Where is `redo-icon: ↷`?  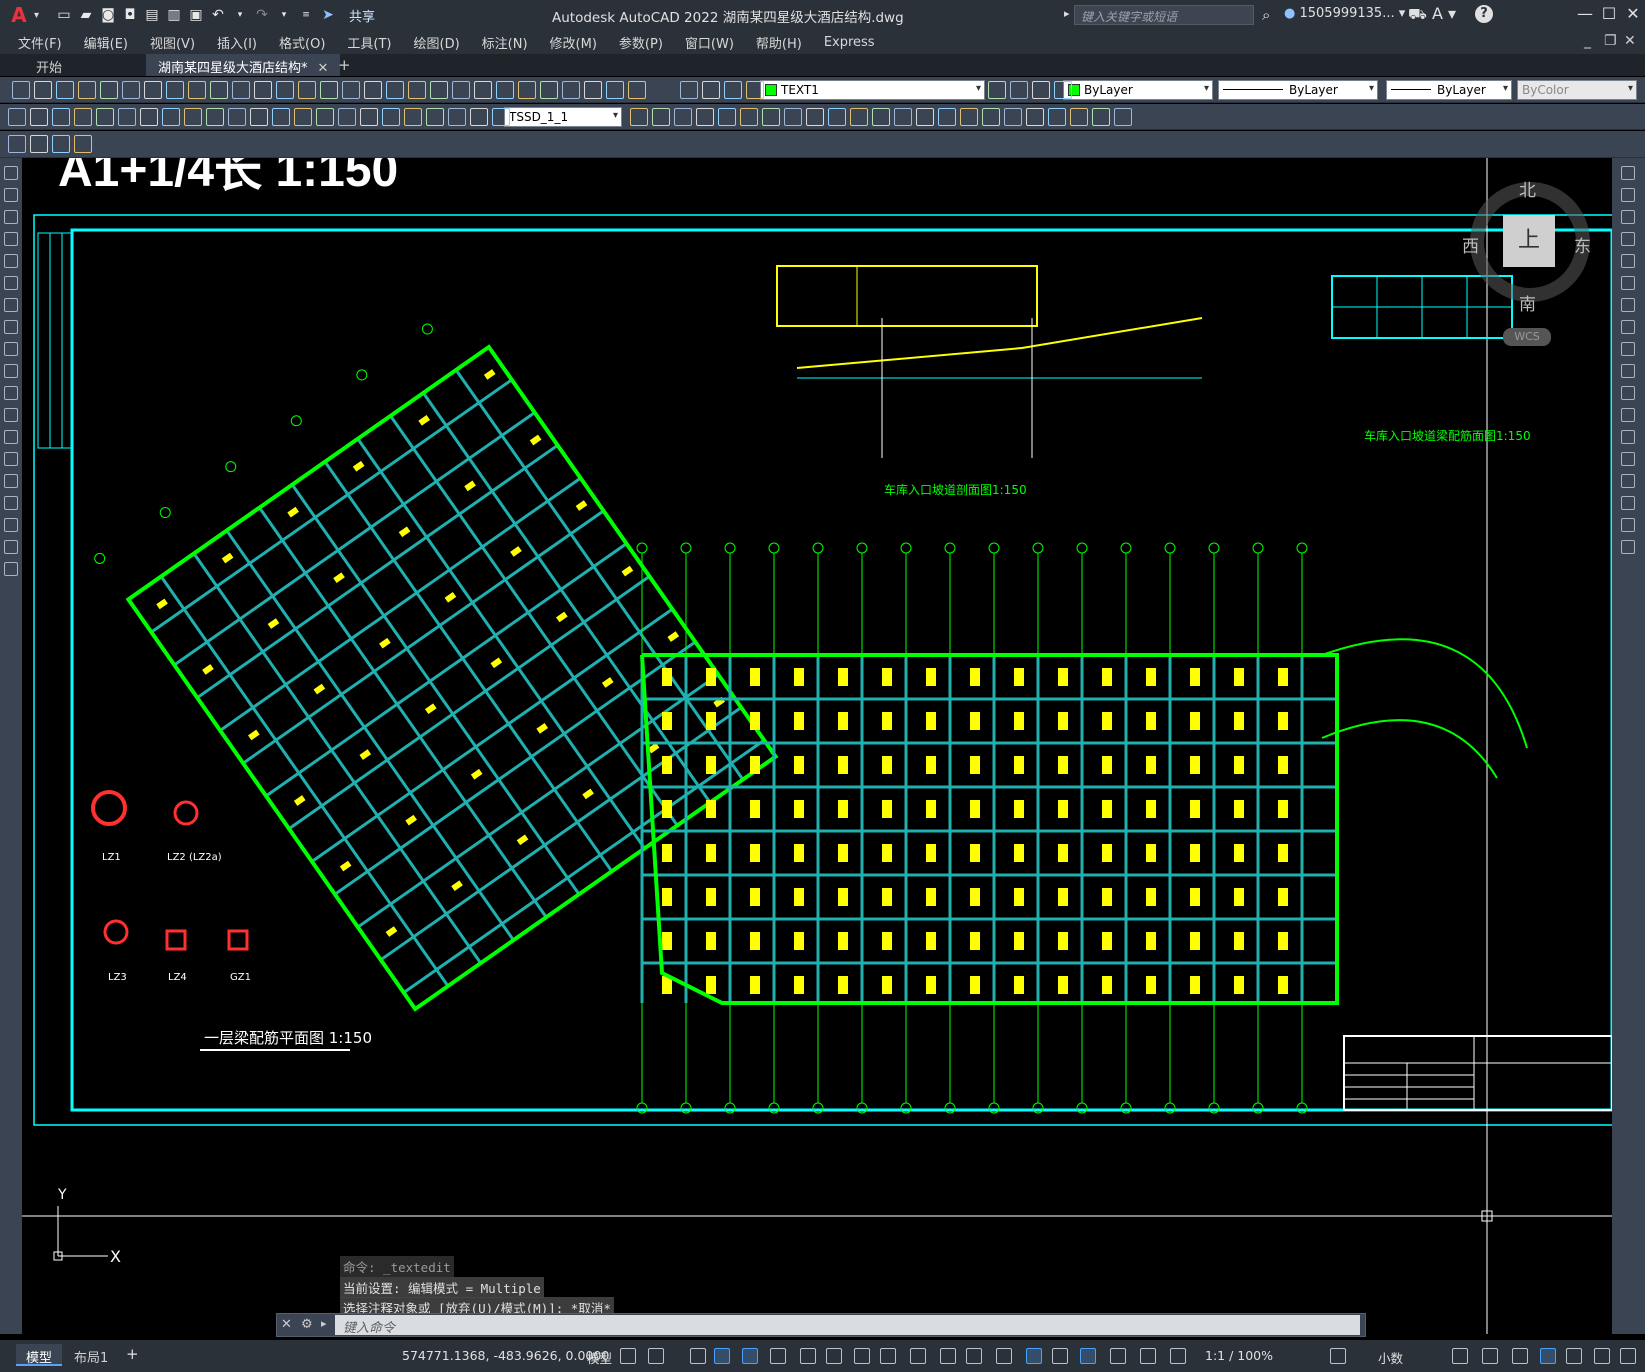 redo-icon: ↷ is located at coordinates (262, 15).